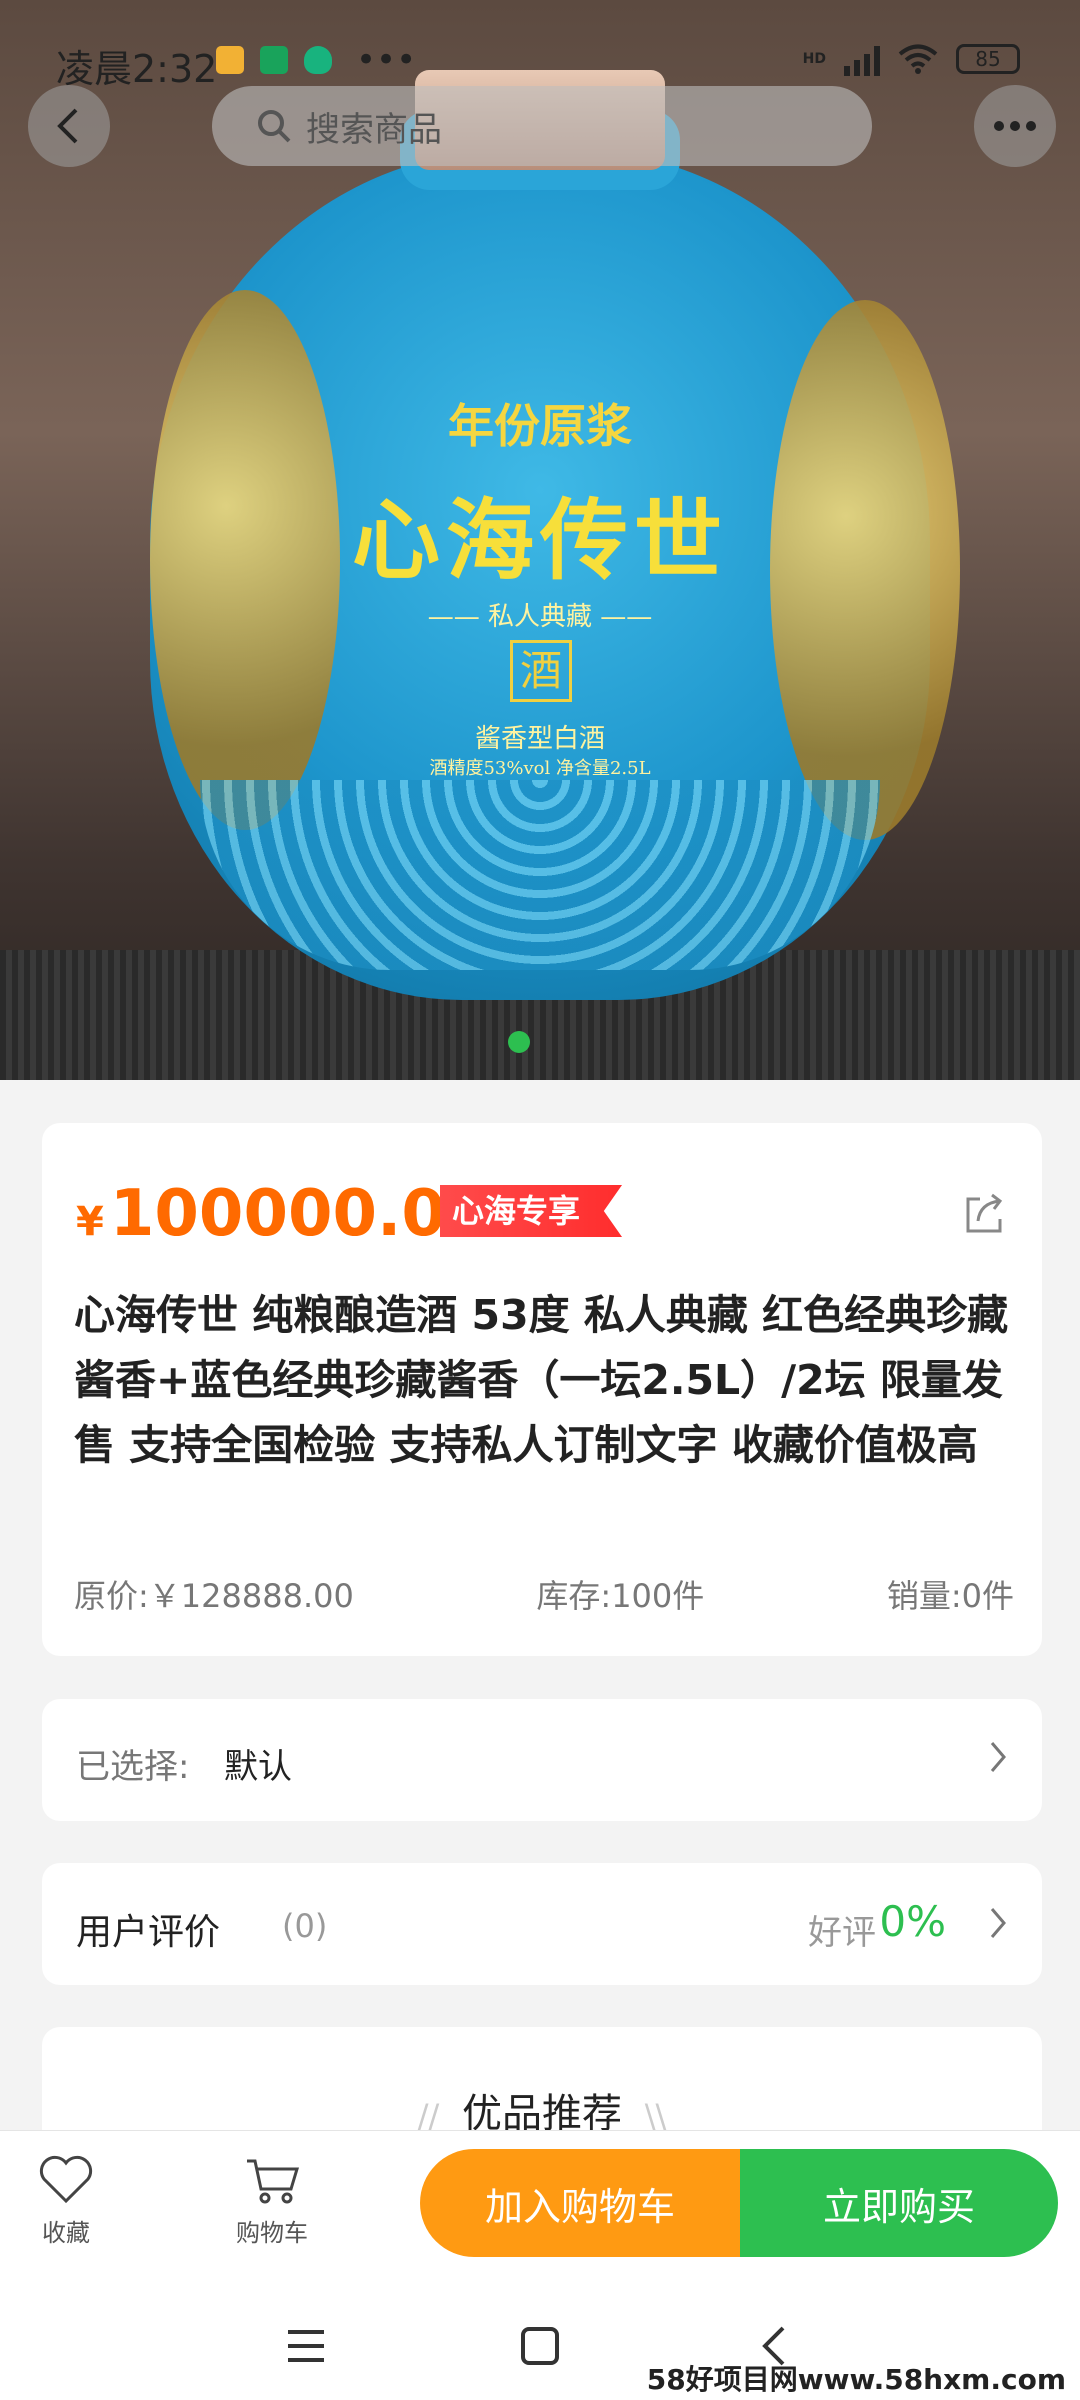 The width and height of the screenshot is (1080, 2400). Describe the element at coordinates (542, 126) in the screenshot. I see `search-input: 搜索商品` at that location.